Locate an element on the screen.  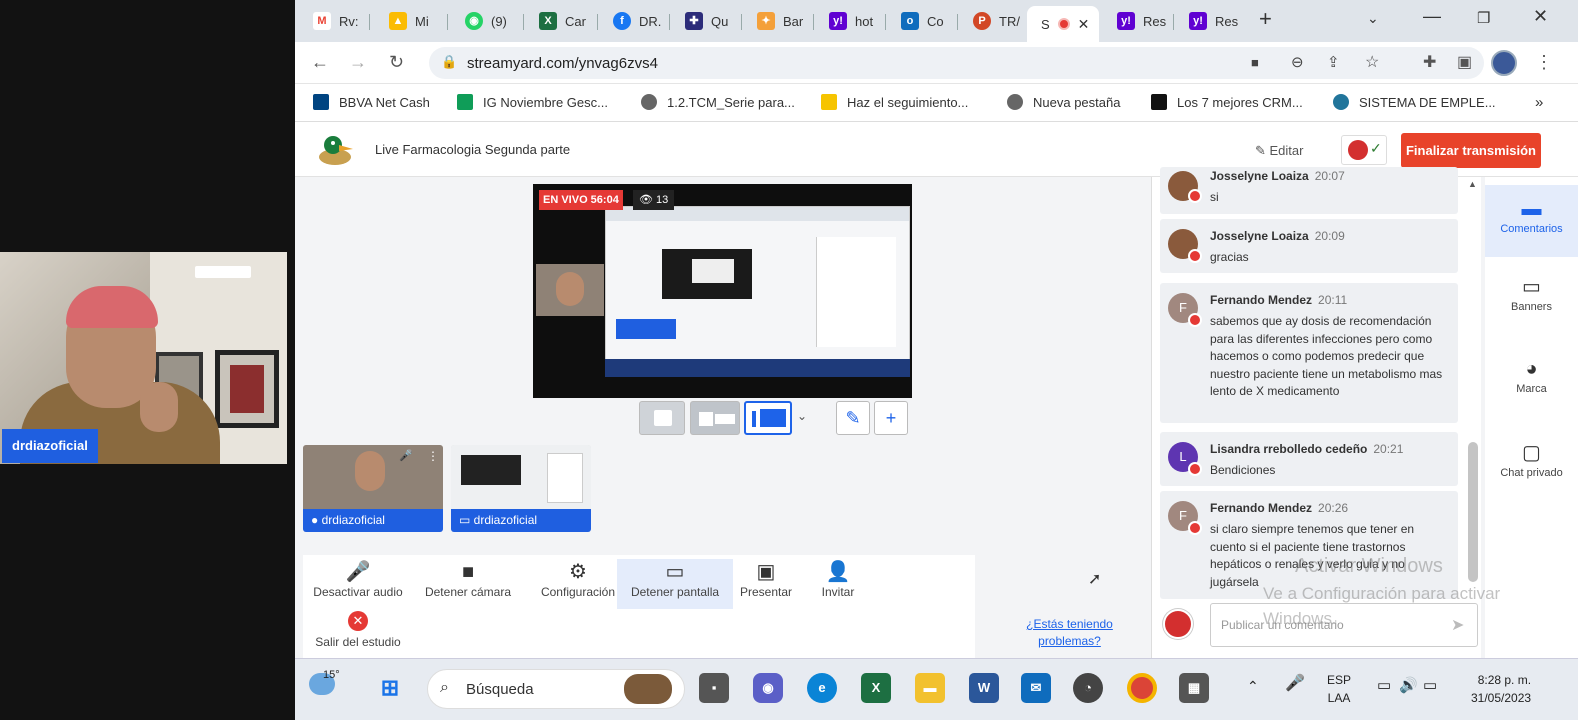
side-panel-icon: ▣ is located at coordinates (1464, 62).